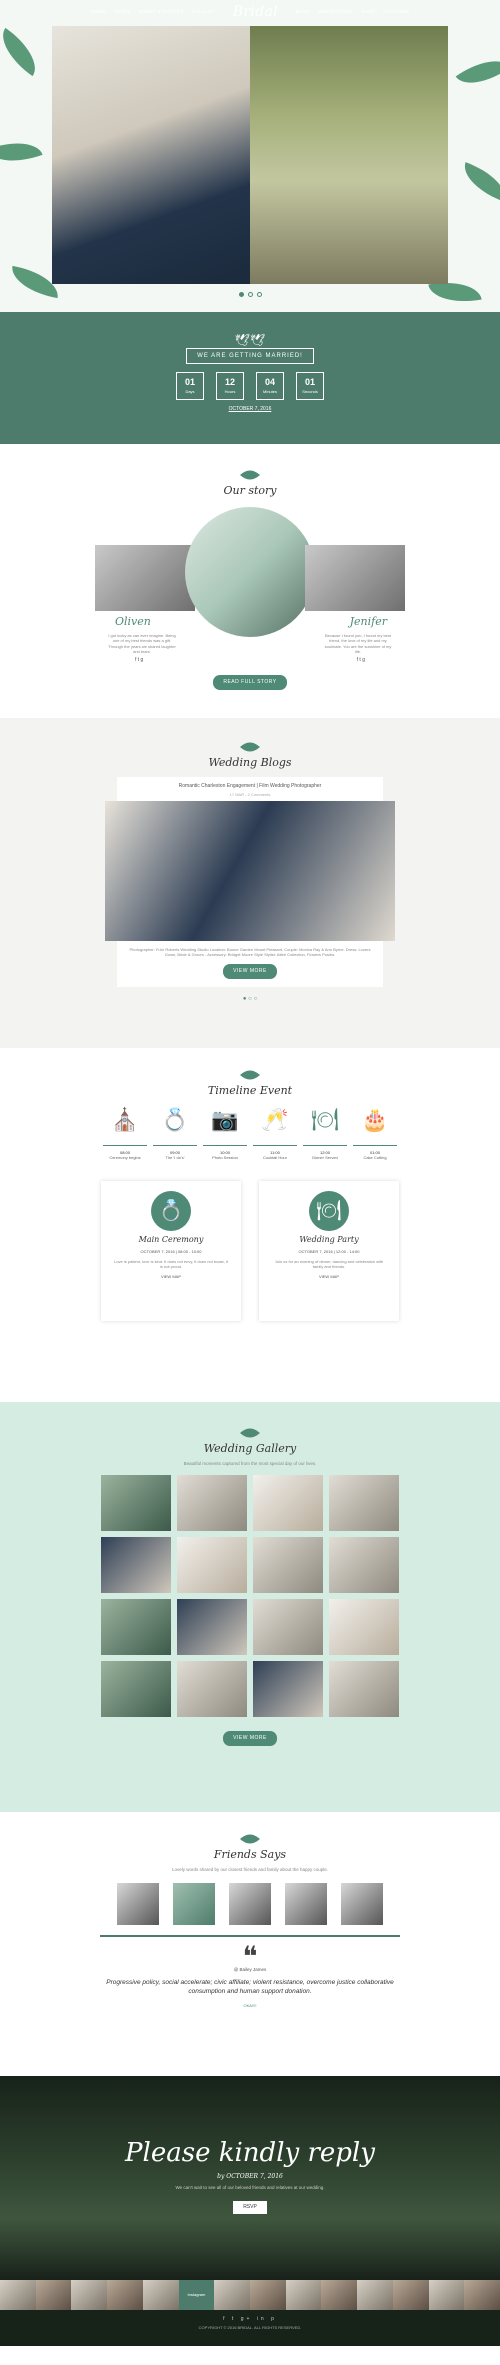 Image resolution: width=500 pixels, height=2365 pixels. I want to click on instagram-label: Instagram, so click(196, 2295).